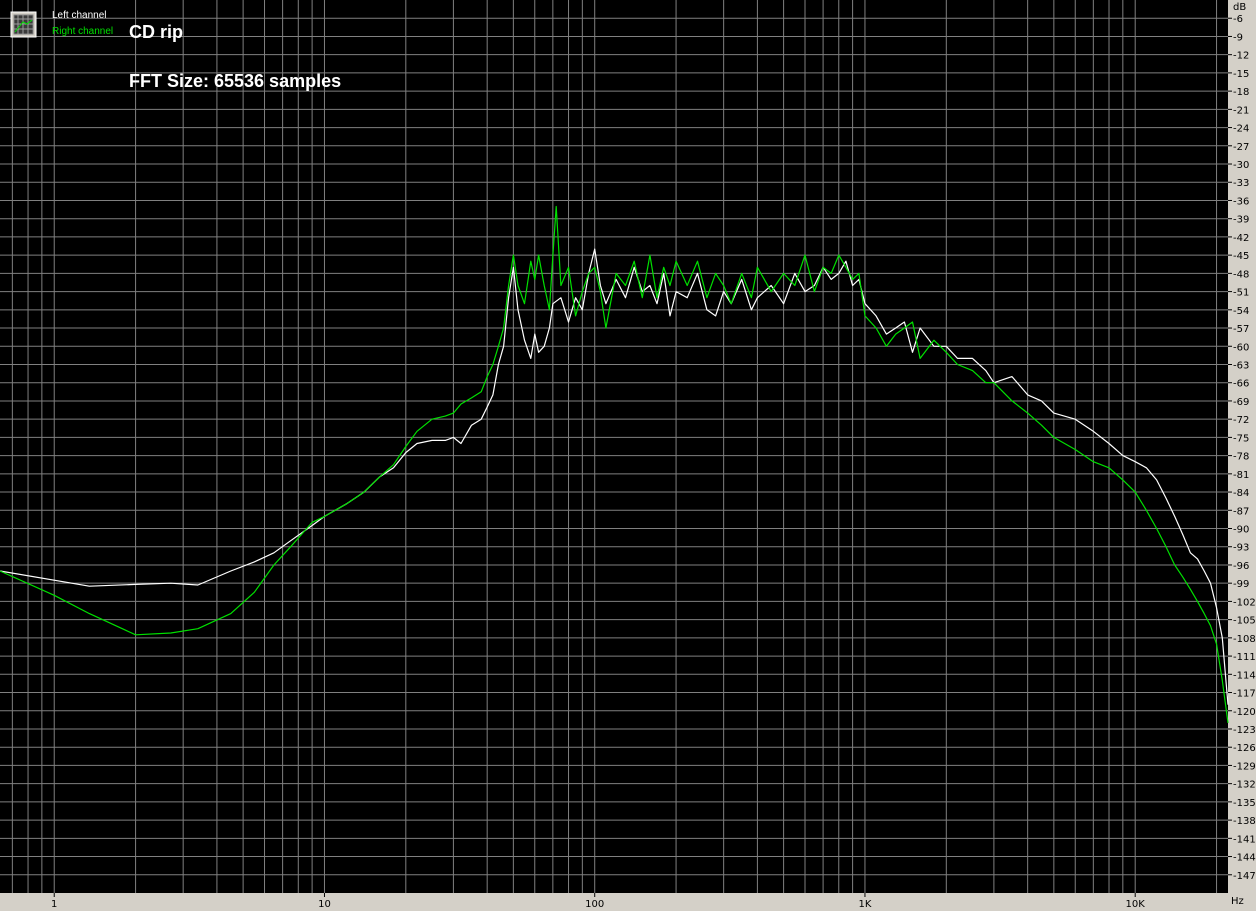 Image resolution: width=1256 pixels, height=911 pixels. I want to click on y-tick-label: -105, so click(1244, 621).